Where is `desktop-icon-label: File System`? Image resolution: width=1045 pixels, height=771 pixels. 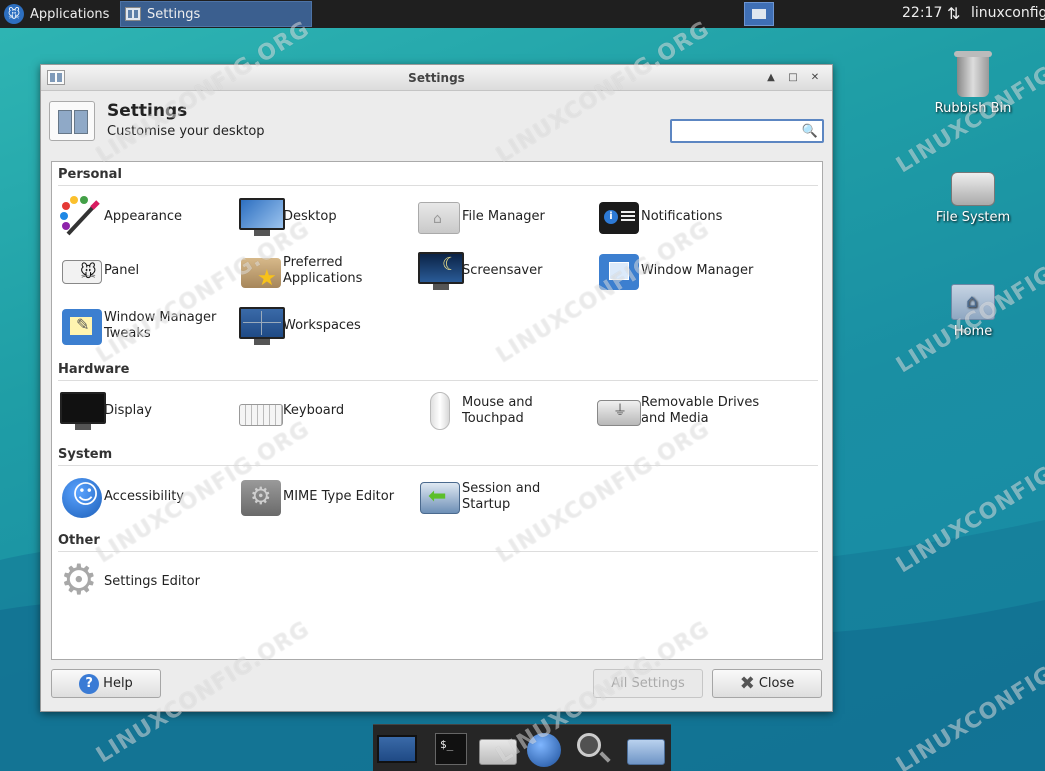
desktop-icon-label: File System is located at coordinates (973, 217).